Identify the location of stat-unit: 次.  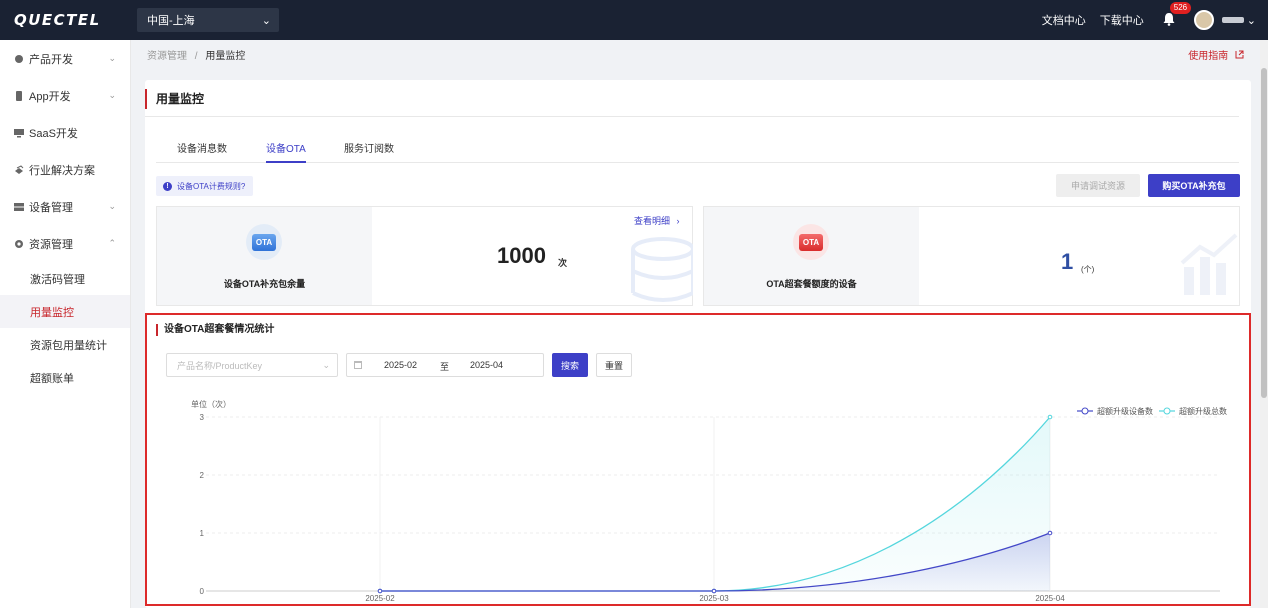
(563, 263).